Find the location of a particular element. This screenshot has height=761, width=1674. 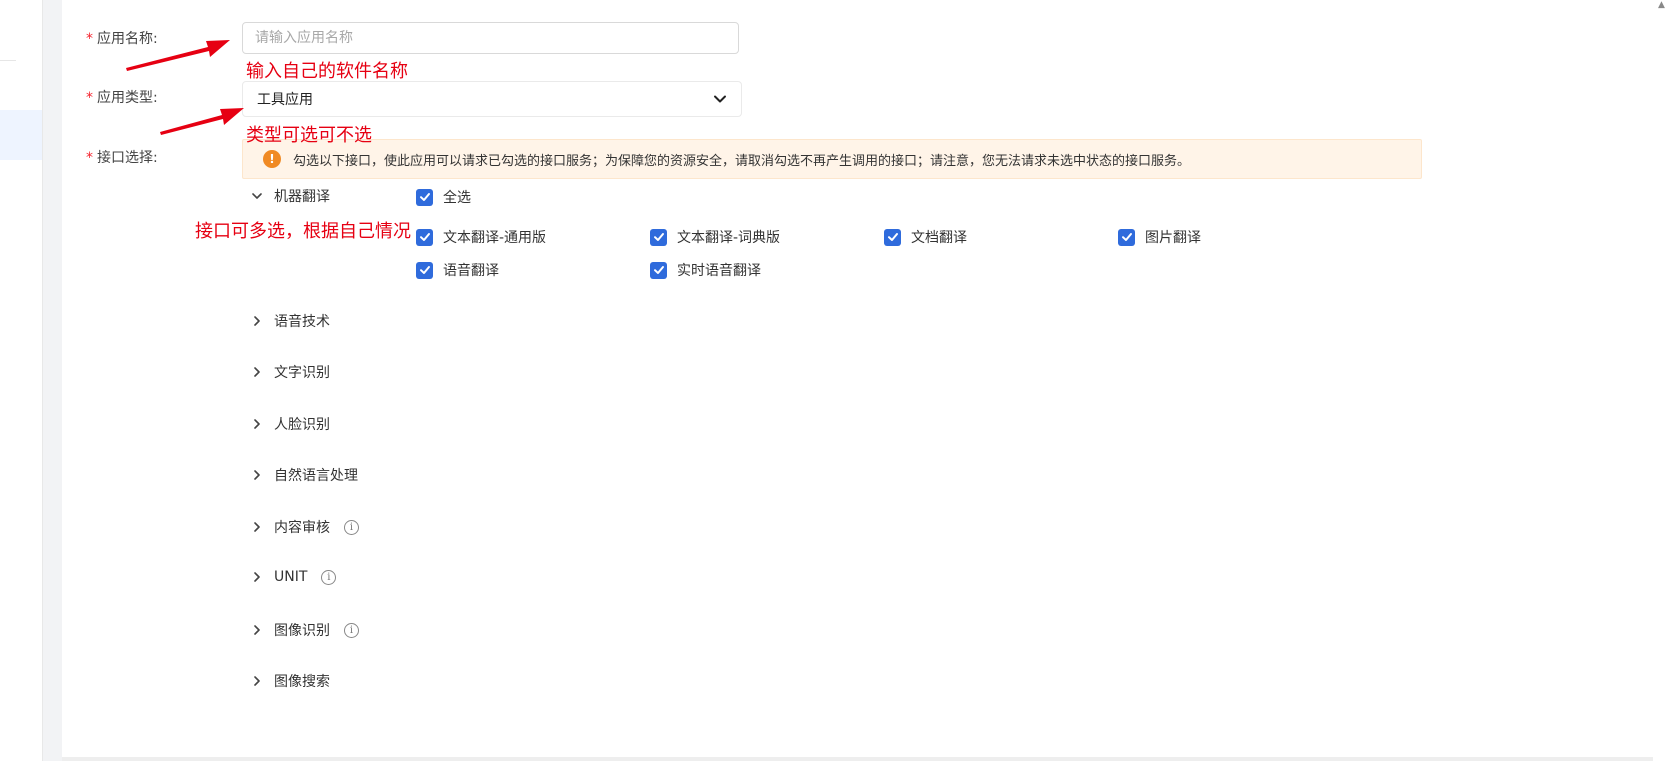

scroll-up-icon: ▲ is located at coordinates (1661, 5).